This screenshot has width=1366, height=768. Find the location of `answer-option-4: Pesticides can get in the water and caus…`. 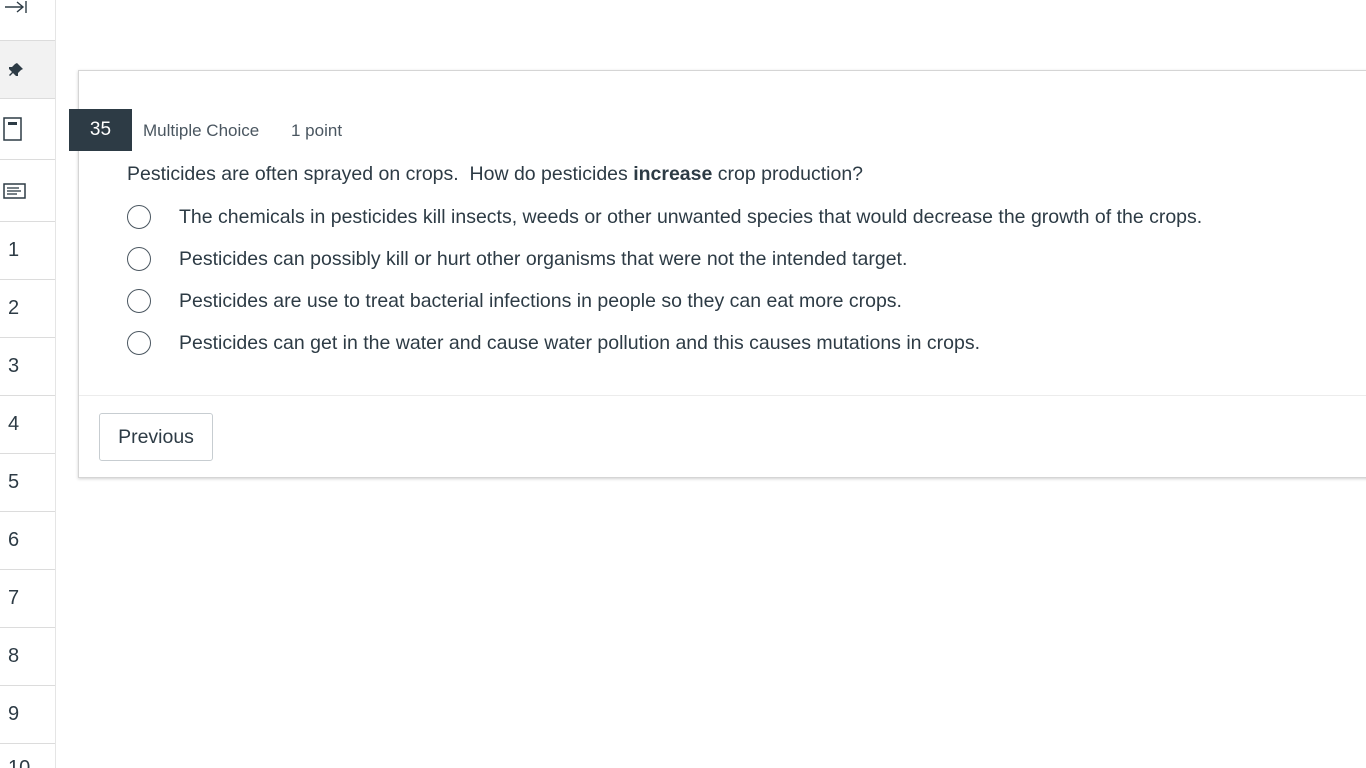

answer-option-4: Pesticides can get in the water and caus… is located at coordinates (553, 343).